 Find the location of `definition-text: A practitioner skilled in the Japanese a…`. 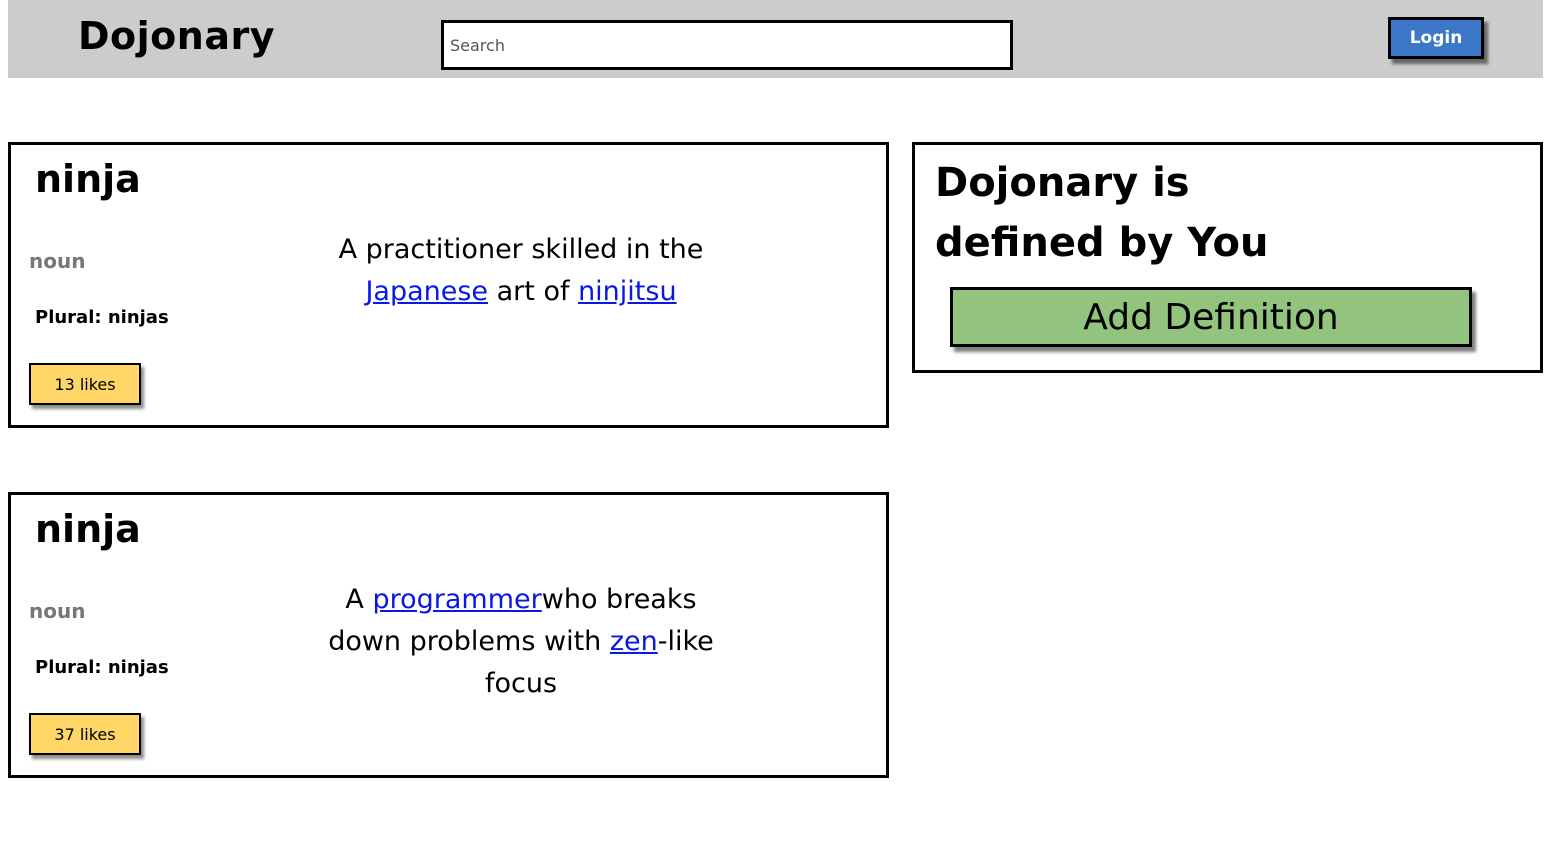

definition-text: A practitioner skilled in the Japanese a… is located at coordinates (521, 271).